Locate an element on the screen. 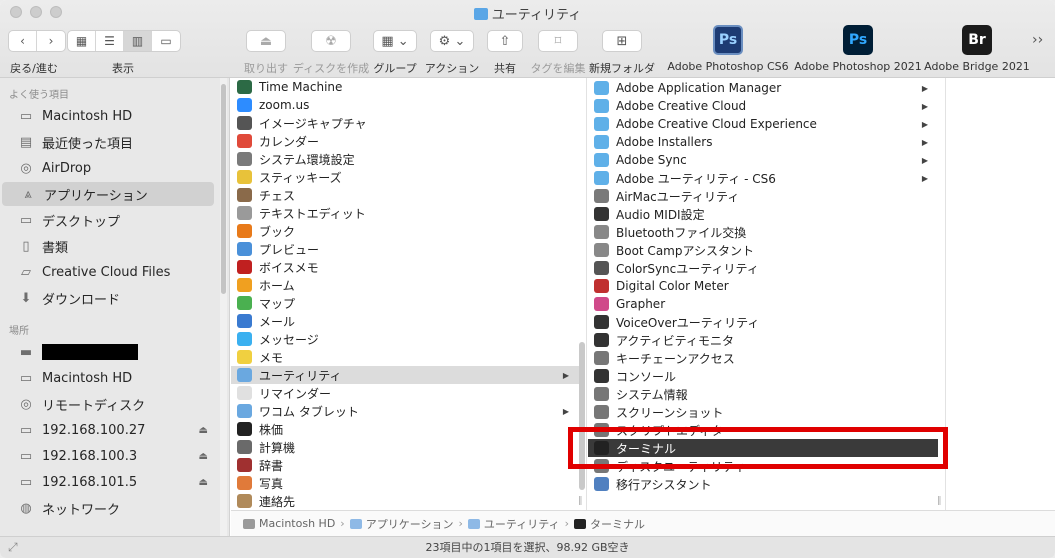  list-item: 連絡先 is located at coordinates (405, 501).